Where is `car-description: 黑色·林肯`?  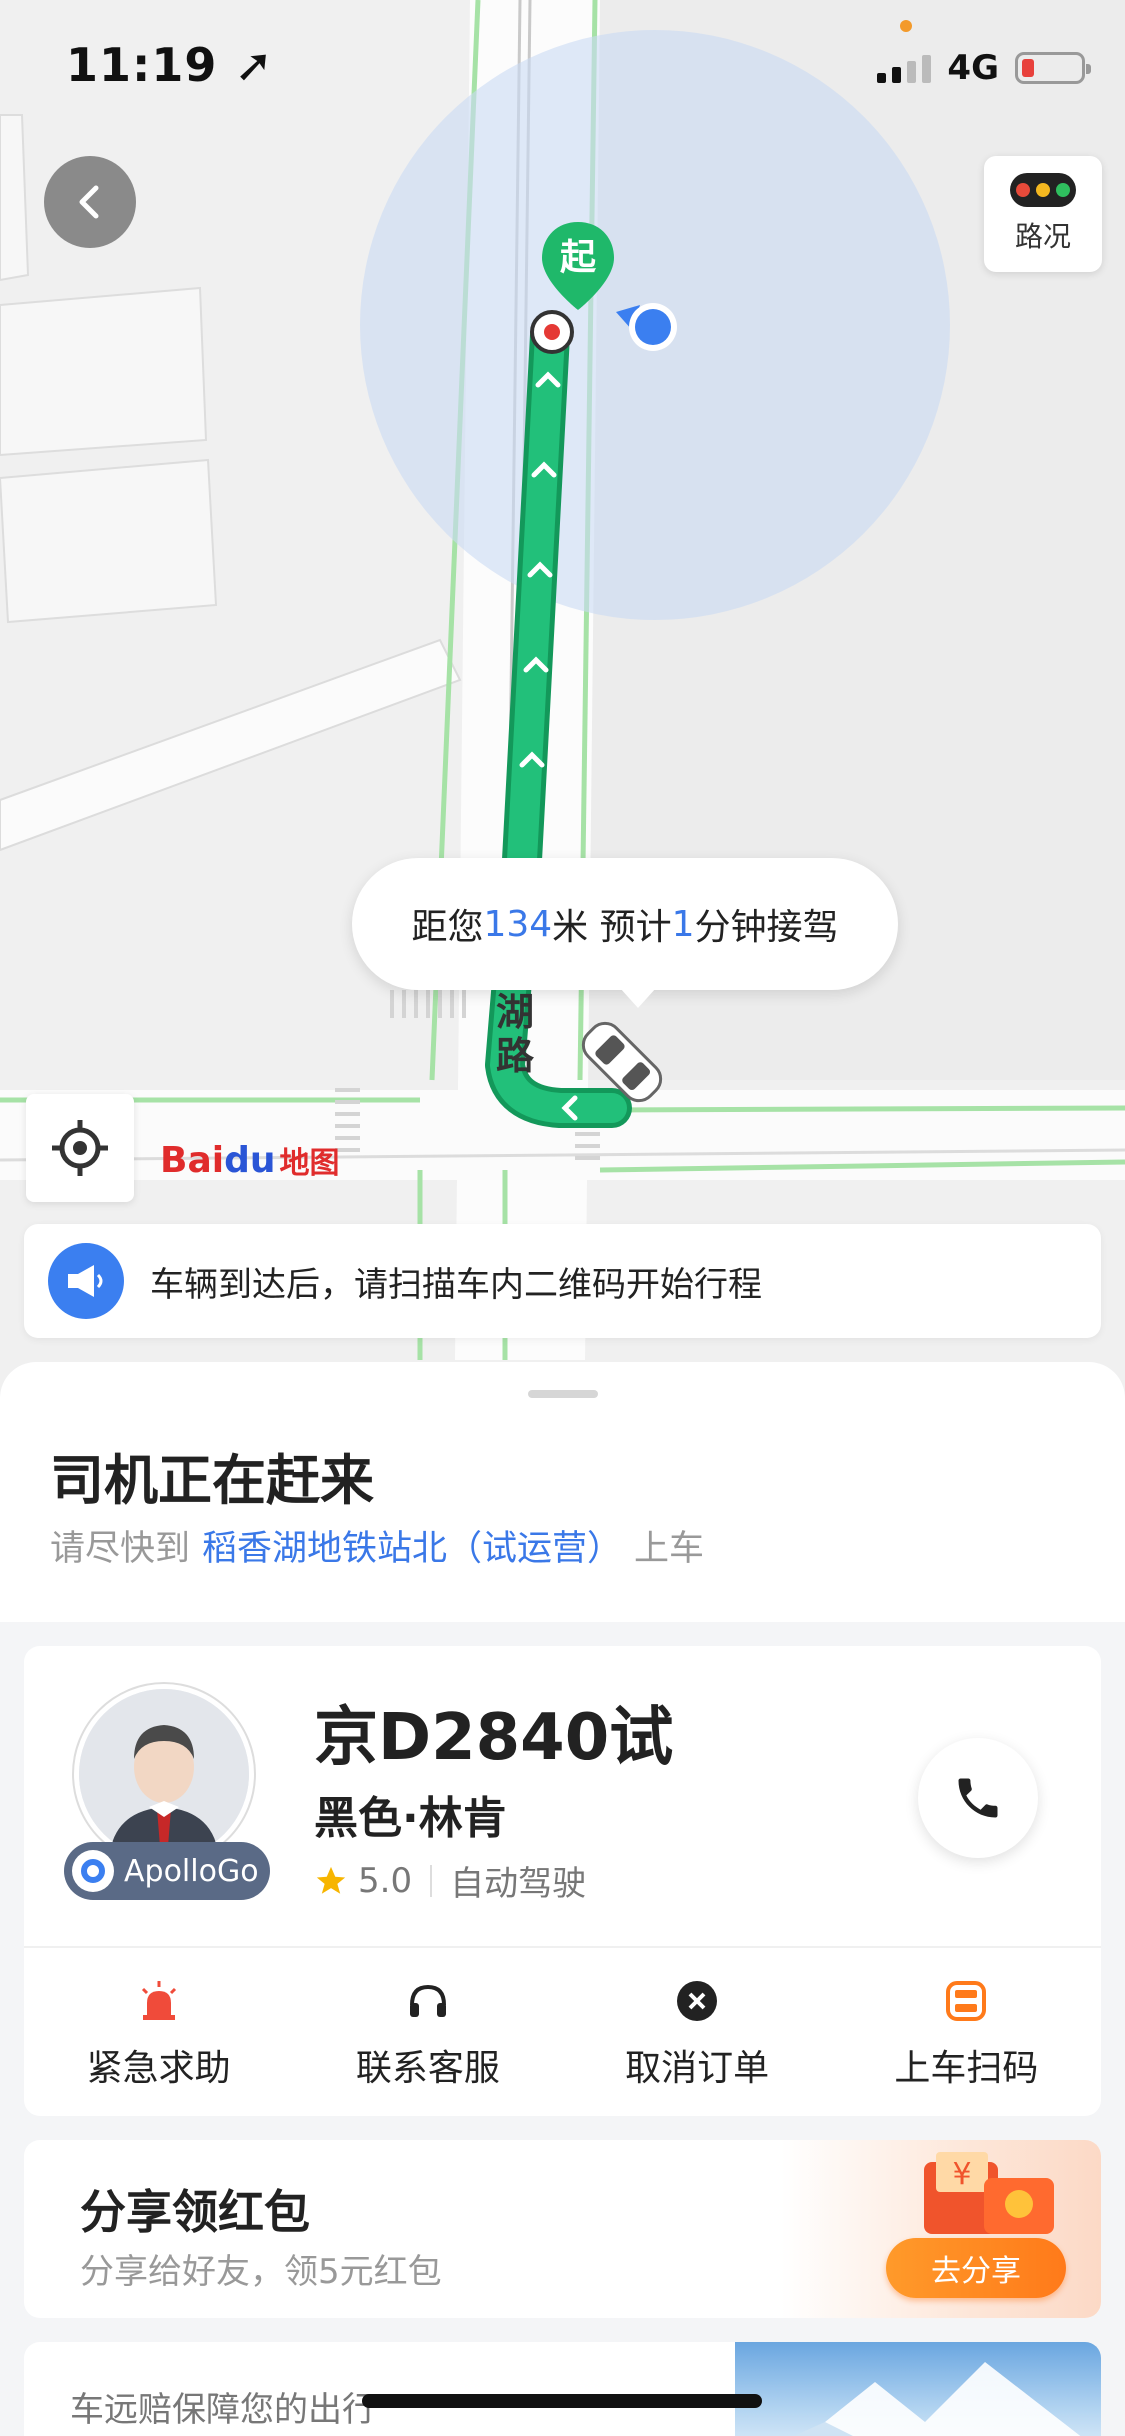
car-description: 黑色·林肯 is located at coordinates (410, 1818).